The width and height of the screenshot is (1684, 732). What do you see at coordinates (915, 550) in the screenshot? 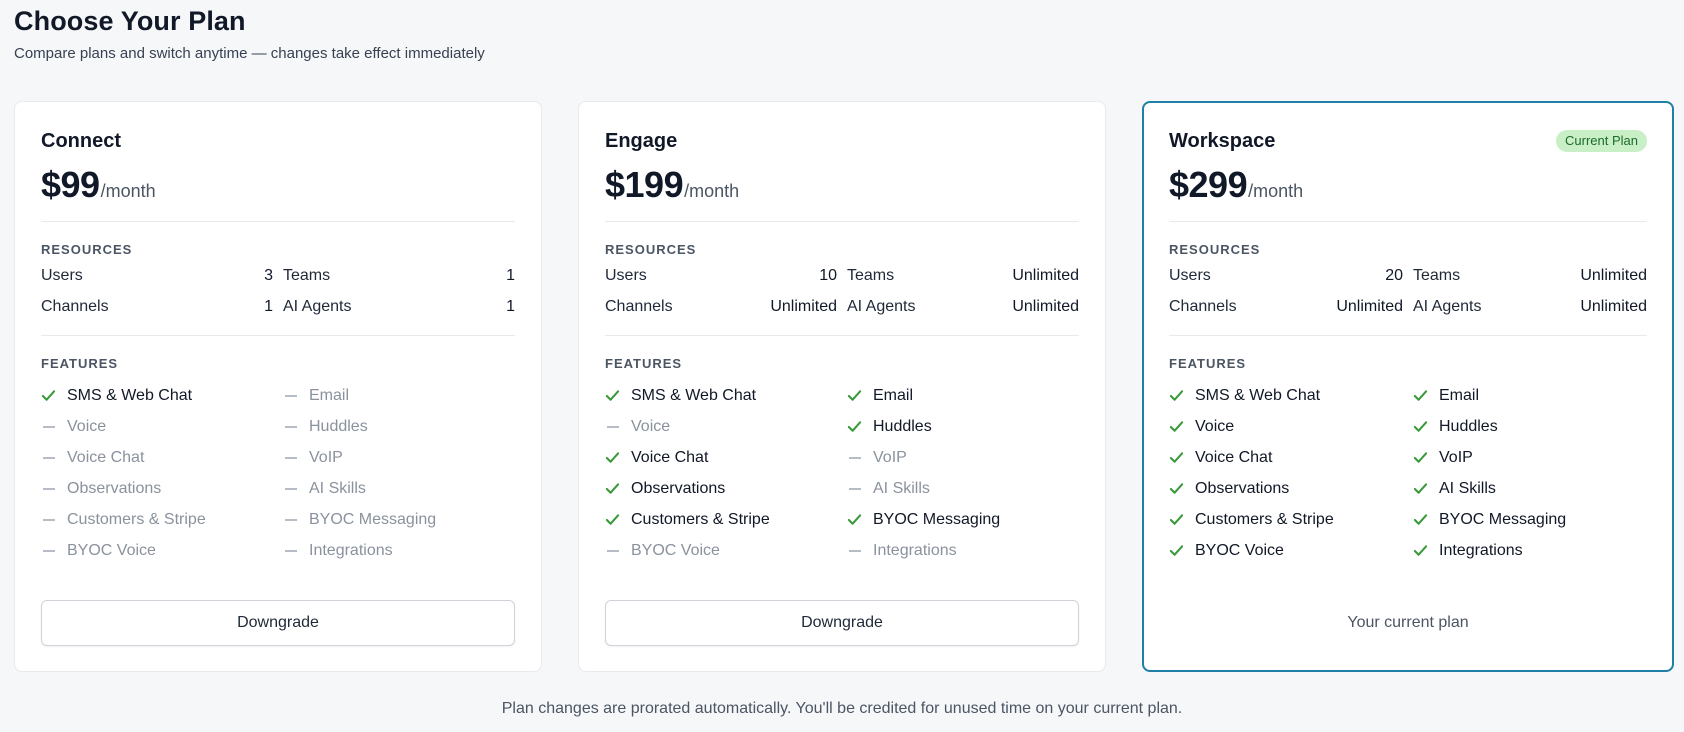
I see `feature-label: Integrations` at bounding box center [915, 550].